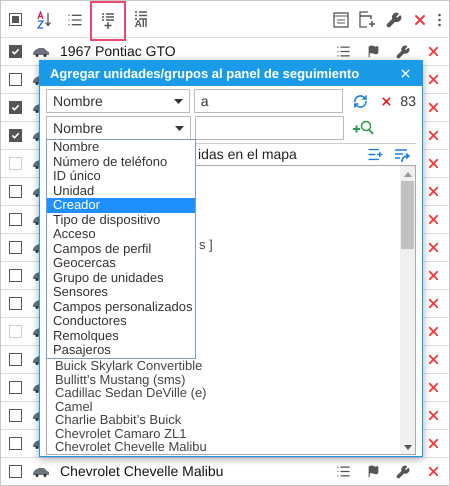  Describe the element at coordinates (407, 310) in the screenshot. I see `scrollbar` at that location.